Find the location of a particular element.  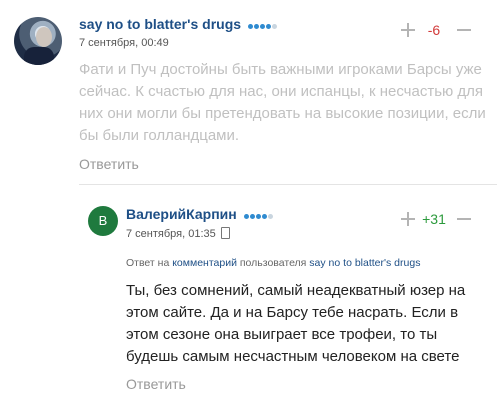

avatar is located at coordinates (38, 41).